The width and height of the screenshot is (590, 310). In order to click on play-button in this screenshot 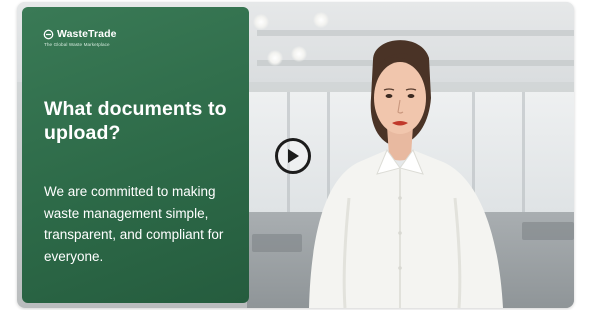, I will do `click(293, 156)`.